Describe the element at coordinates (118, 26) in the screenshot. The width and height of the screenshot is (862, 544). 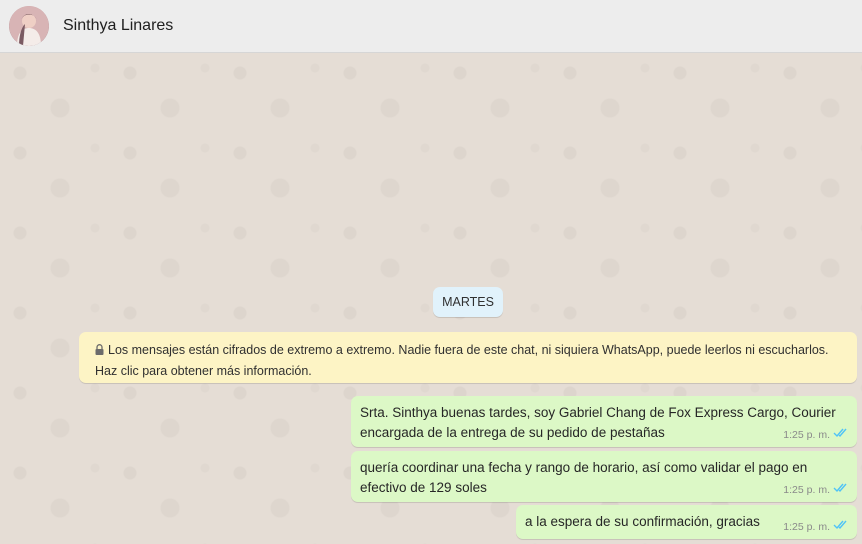
I see `contact-name: Sinthya Linares` at that location.